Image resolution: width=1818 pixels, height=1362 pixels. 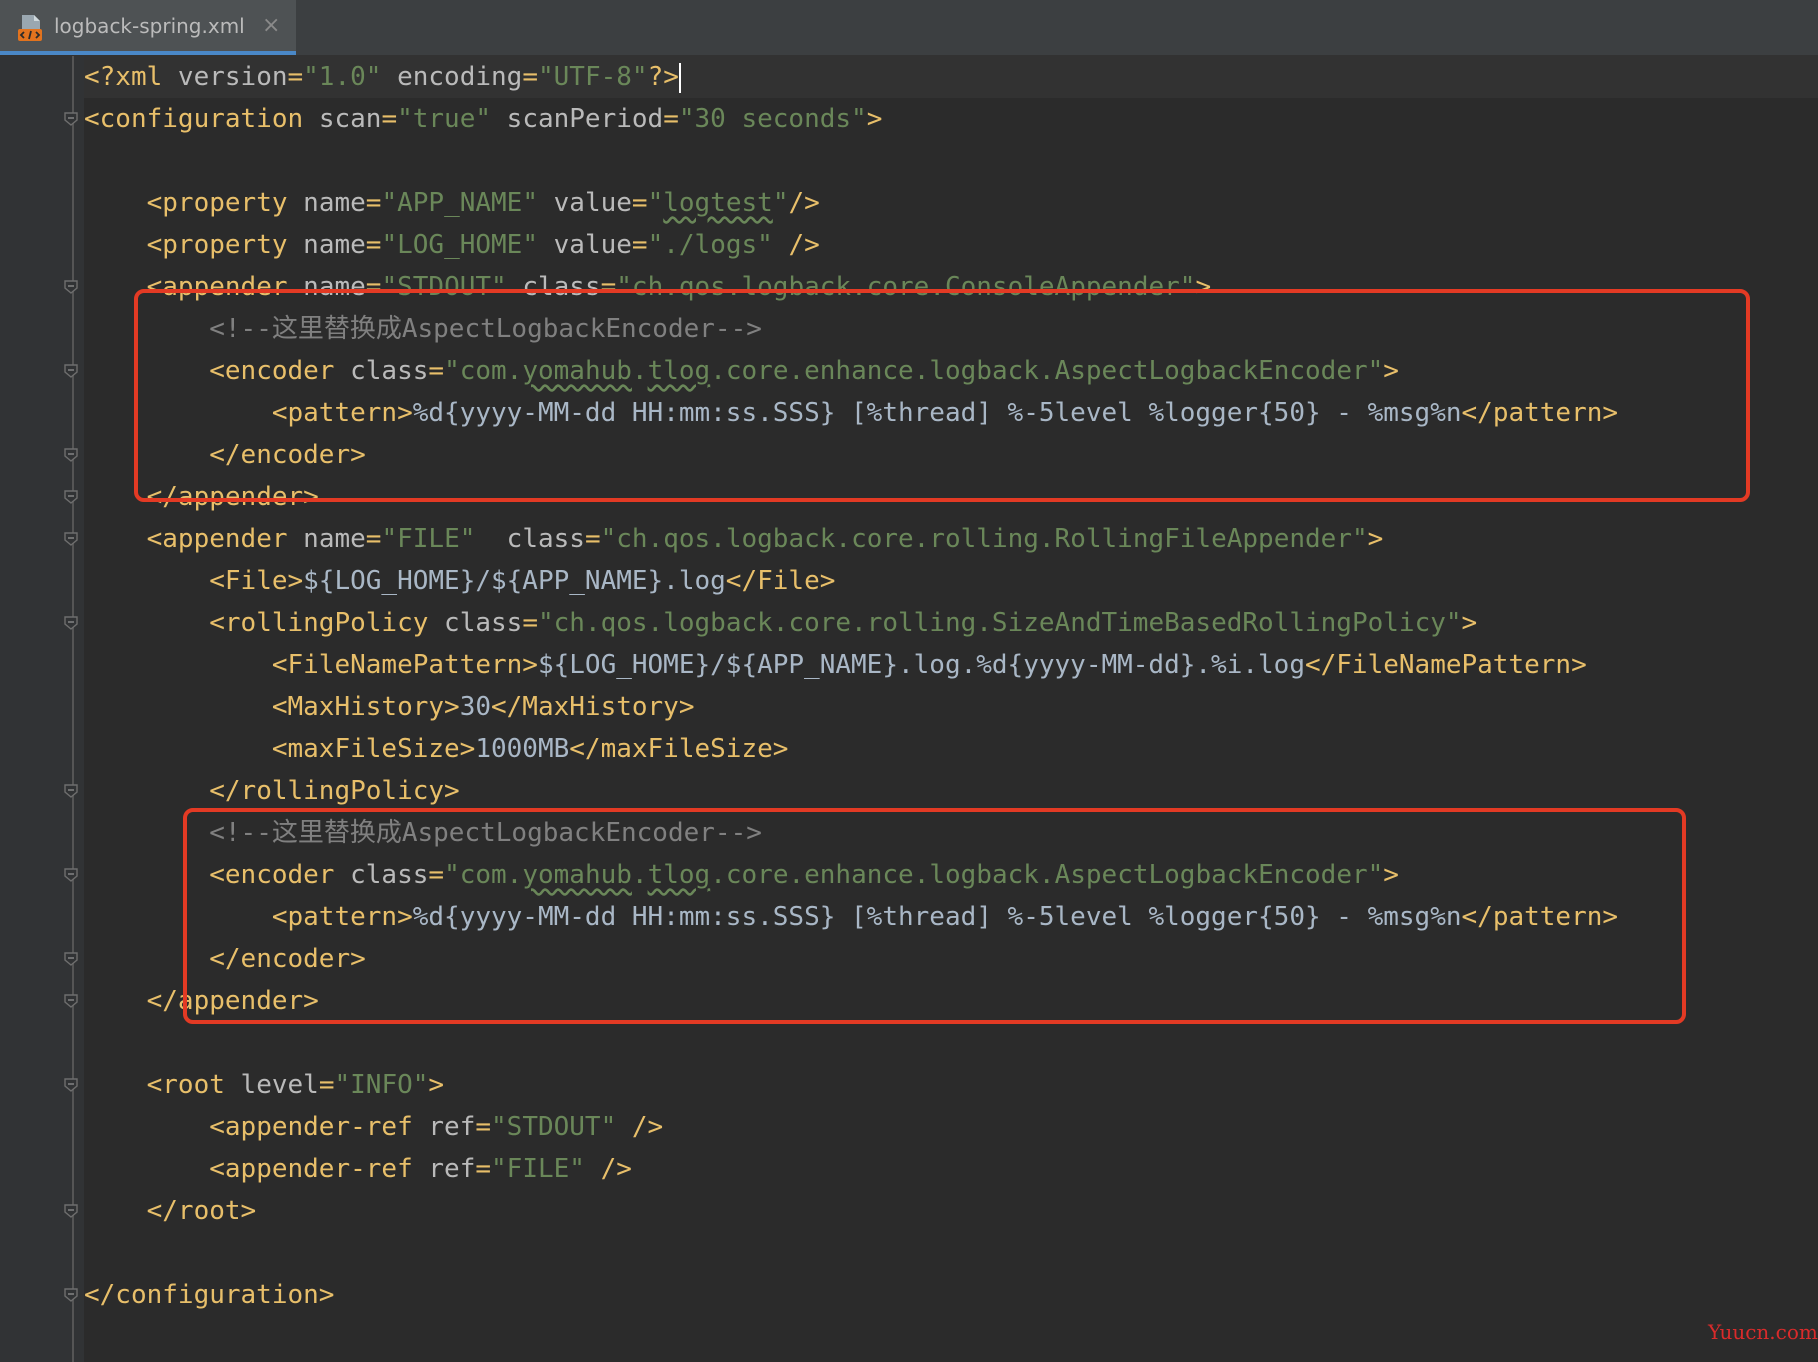 I want to click on code-token: level, so click(x=279, y=1085).